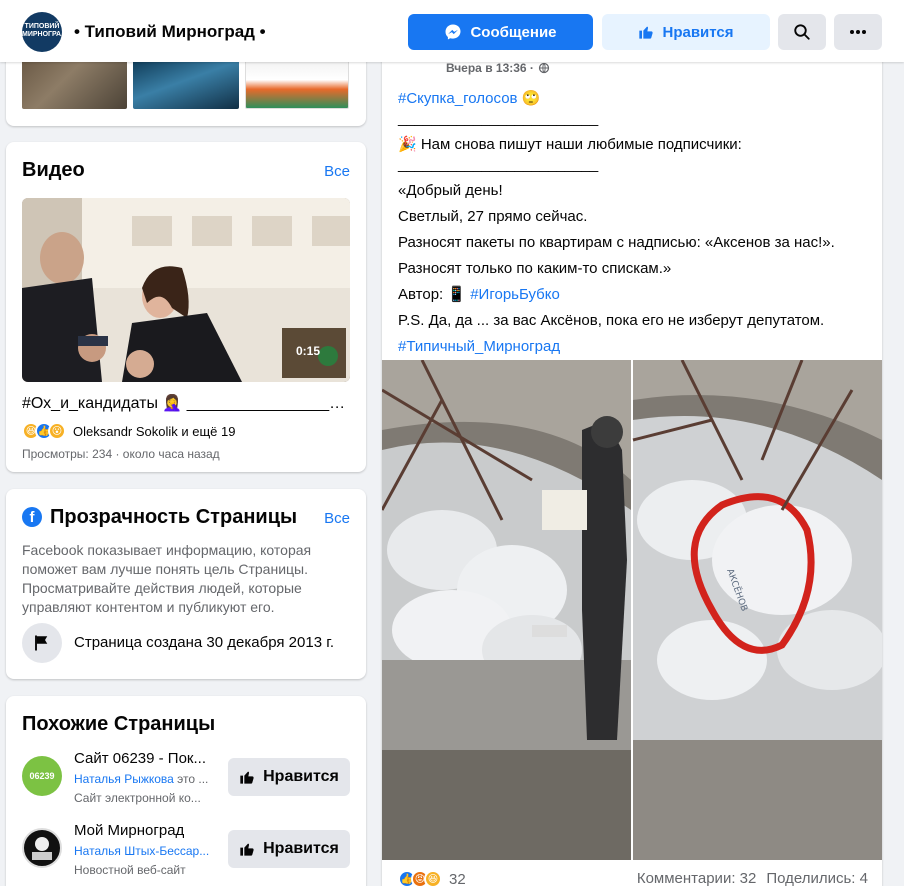 This screenshot has height=886, width=904. Describe the element at coordinates (515, 294) in the screenshot. I see `author-hashtag-link: #ИгорьБубко` at that location.